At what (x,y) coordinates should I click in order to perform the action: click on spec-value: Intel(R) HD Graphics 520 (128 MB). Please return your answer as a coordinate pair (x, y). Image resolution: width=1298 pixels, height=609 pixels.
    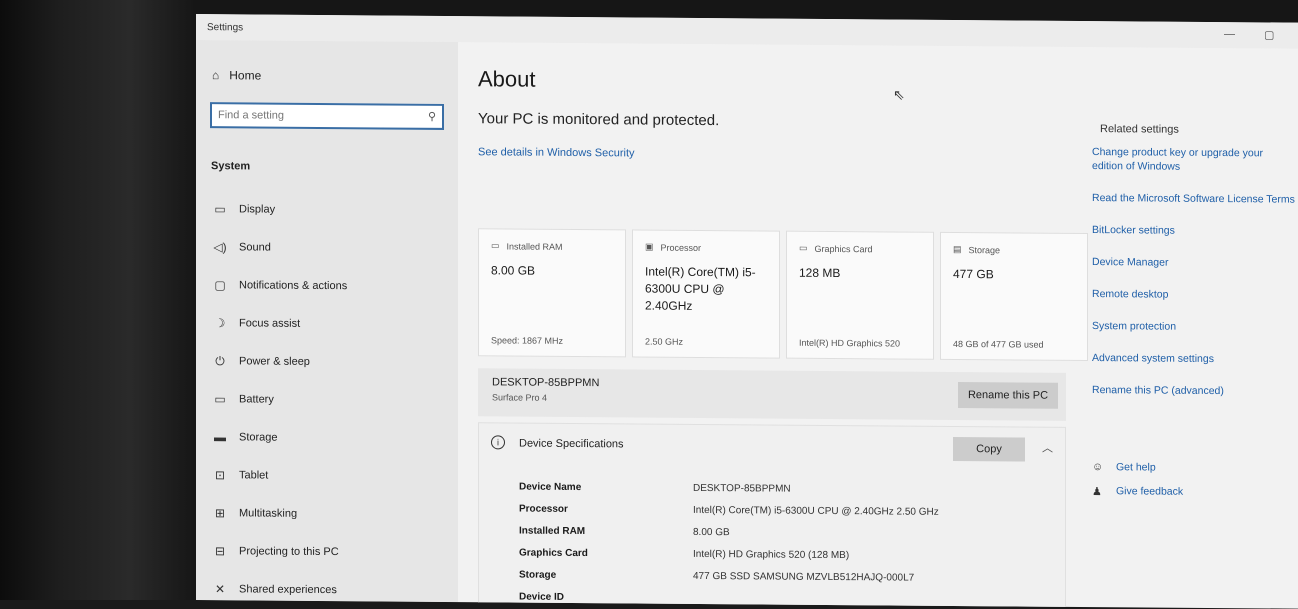
    Looking at the image, I should click on (771, 554).